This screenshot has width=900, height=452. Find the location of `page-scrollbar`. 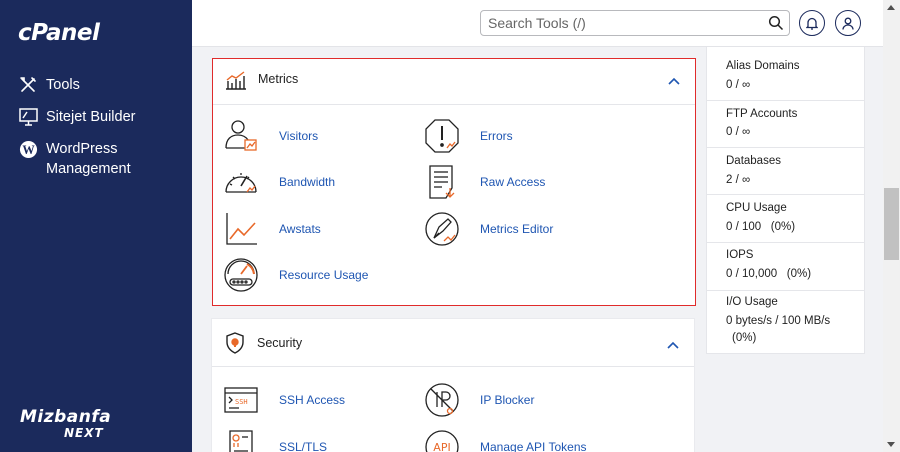

page-scrollbar is located at coordinates (891, 226).